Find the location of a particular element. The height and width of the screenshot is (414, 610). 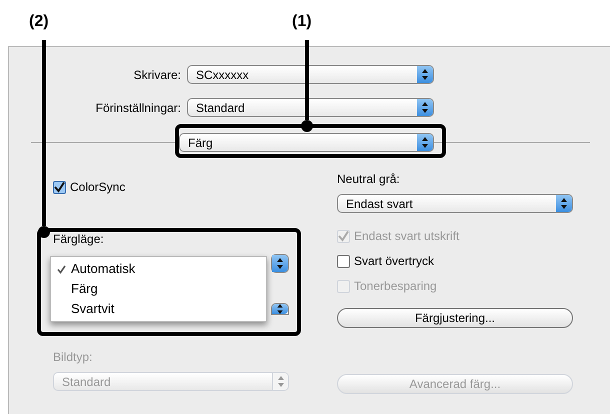

menu-item: Svartvit is located at coordinates (158, 309).